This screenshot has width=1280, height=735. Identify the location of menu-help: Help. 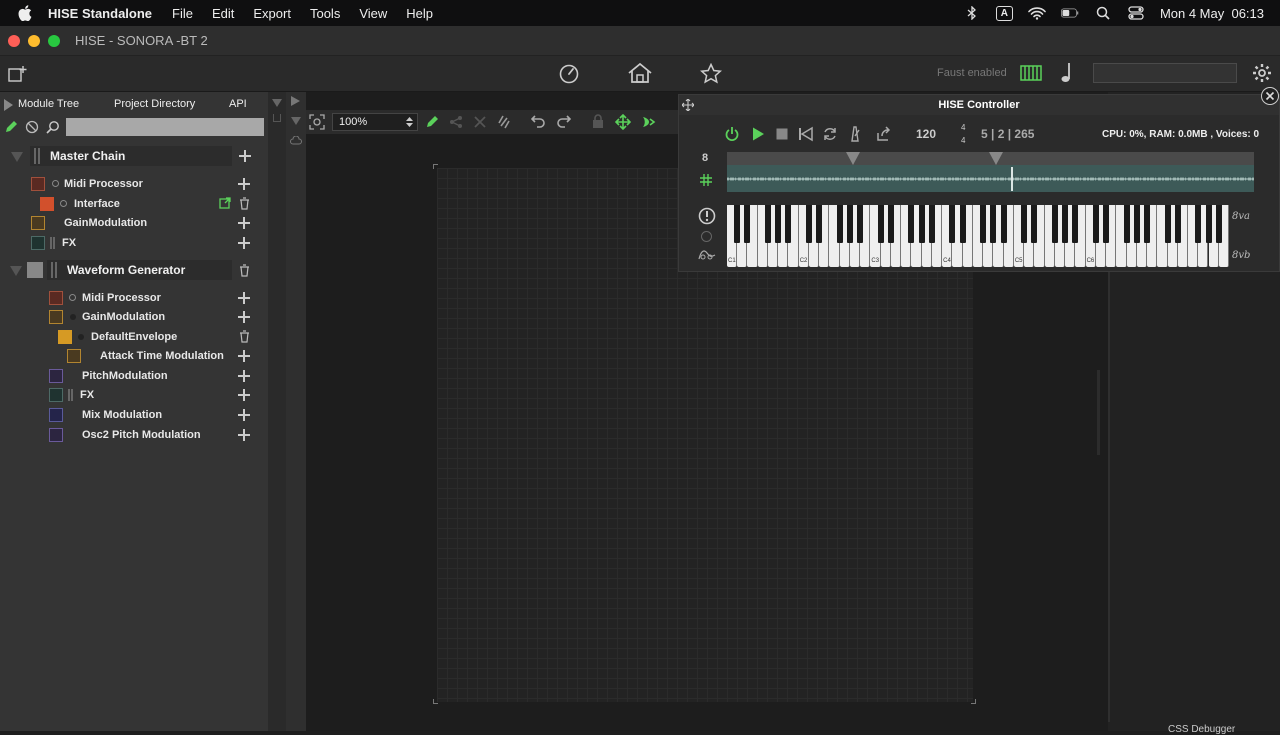
(419, 13).